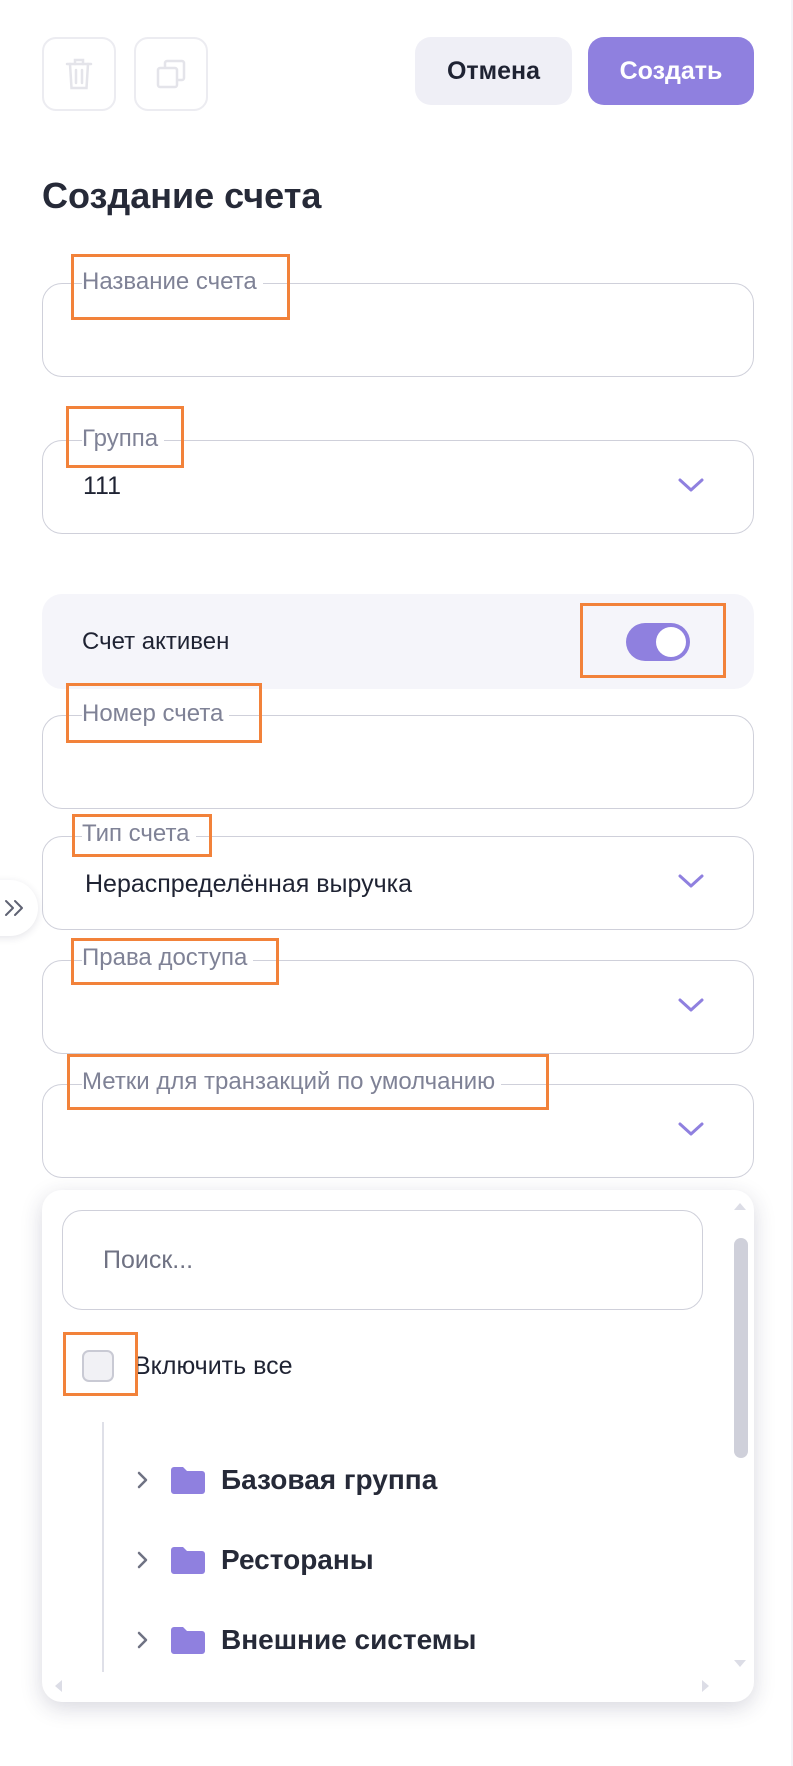  What do you see at coordinates (671, 71) in the screenshot?
I see `create-button: Создать` at bounding box center [671, 71].